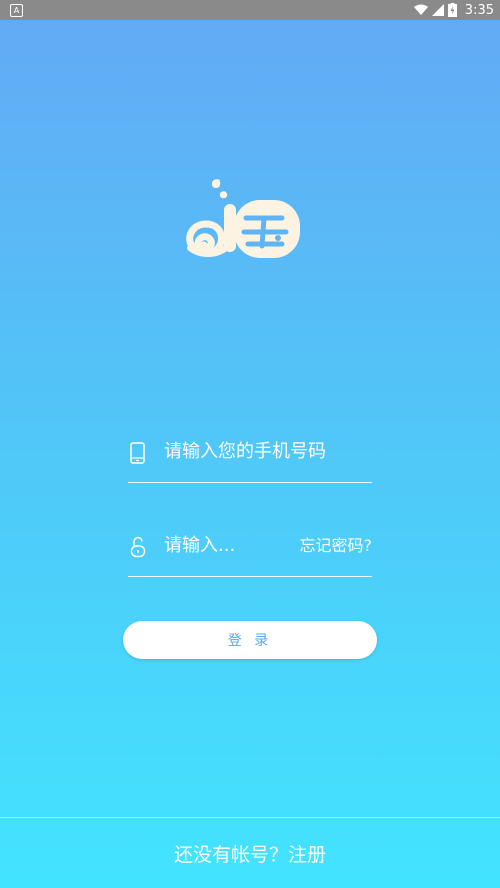 The image size is (500, 888). I want to click on wifi-icon, so click(420, 9).